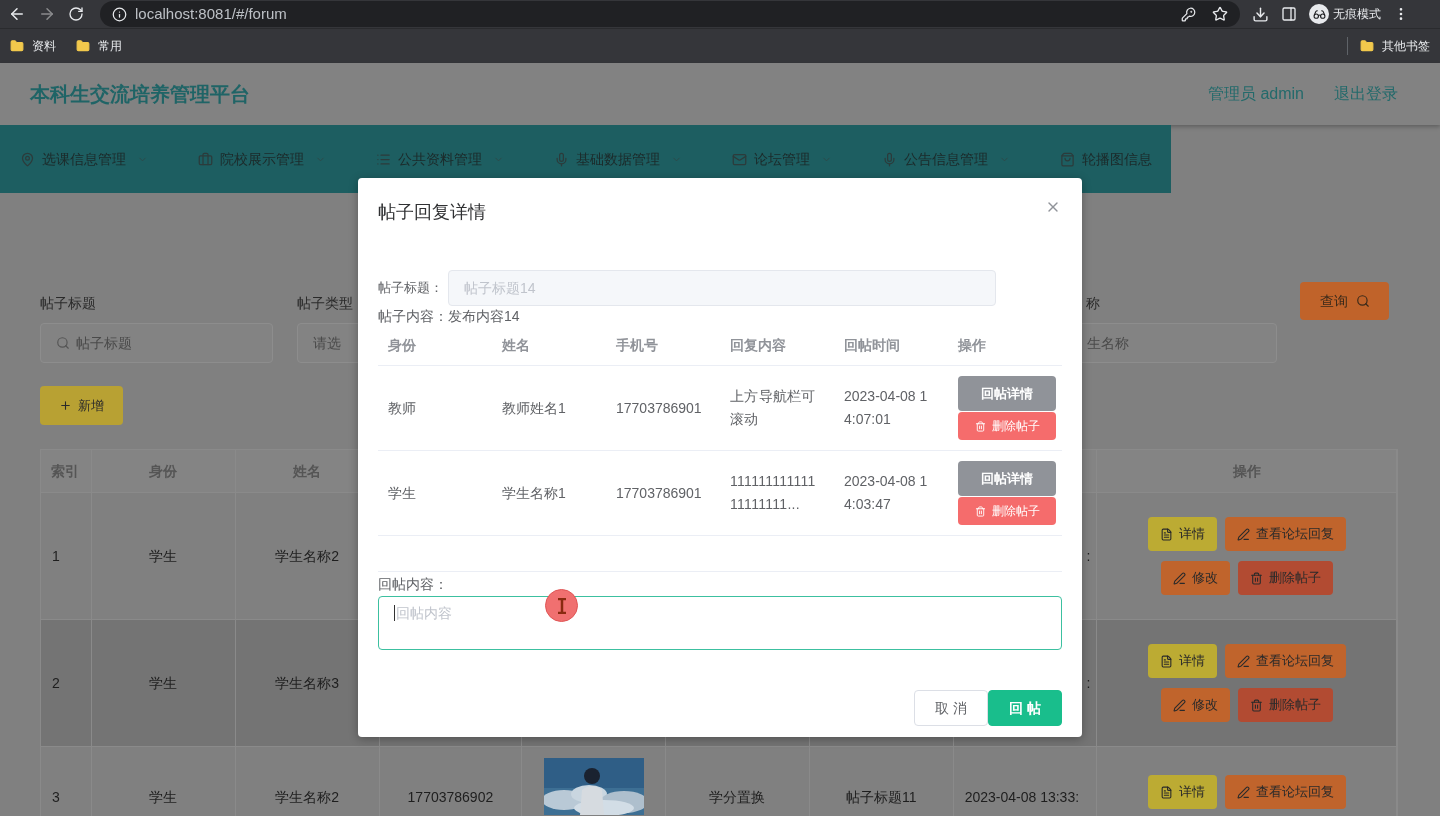 The width and height of the screenshot is (1440, 816). I want to click on table-cell-text: 2023-04-08 13:33:, so click(1022, 797).